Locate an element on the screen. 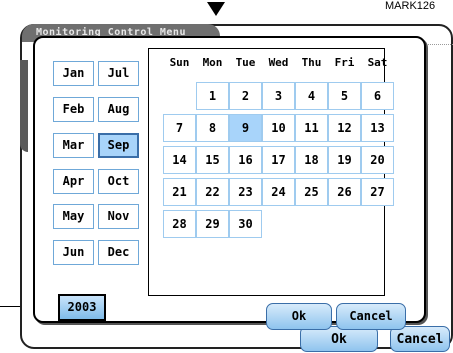 The width and height of the screenshot is (453, 353). day-cell: 14 is located at coordinates (179, 160).